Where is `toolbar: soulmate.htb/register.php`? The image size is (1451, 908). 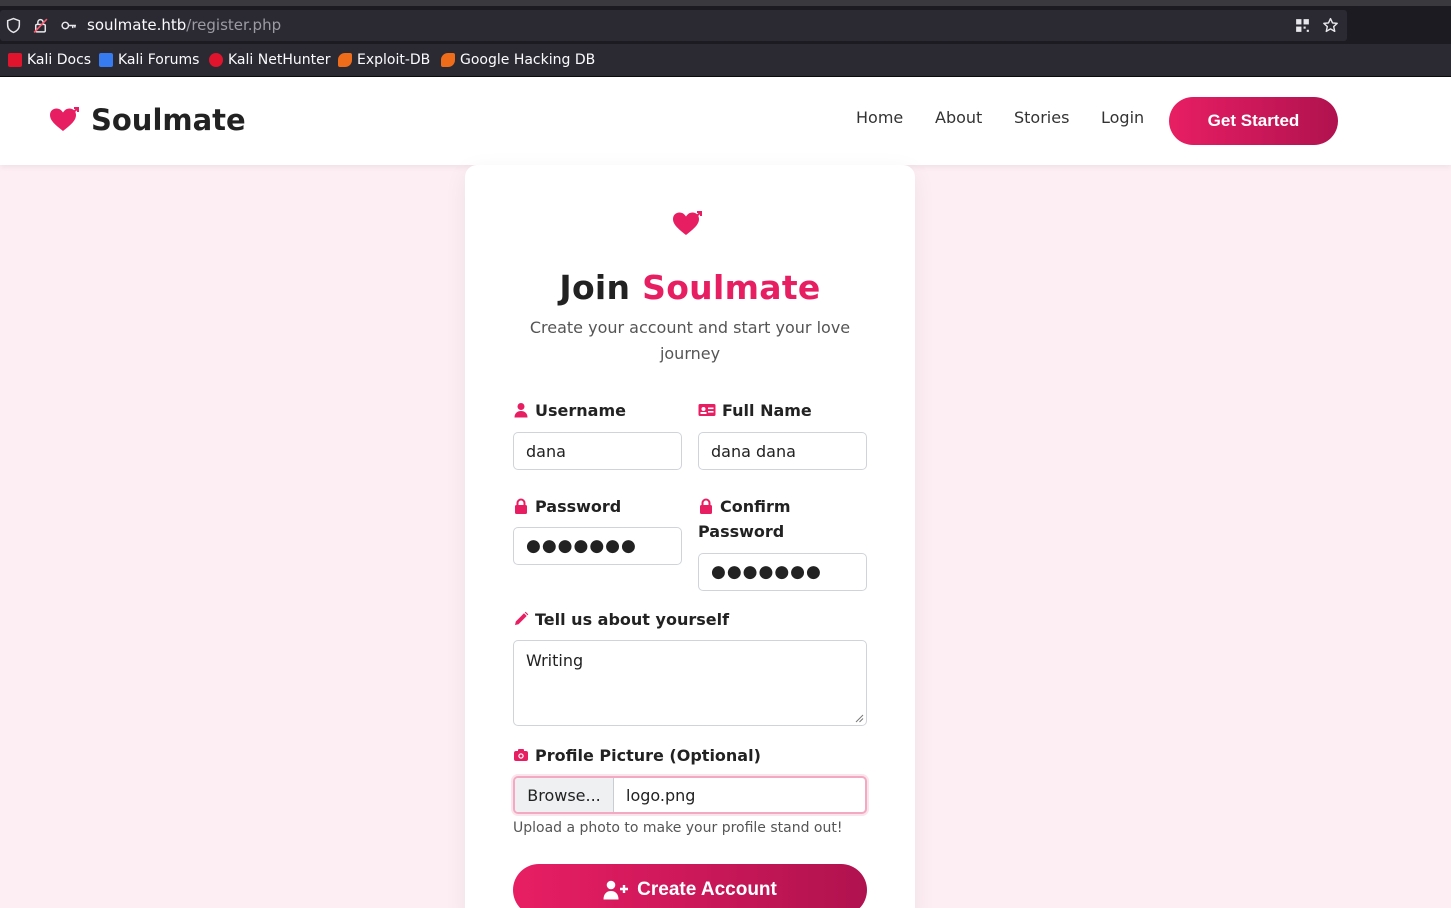 toolbar: soulmate.htb/register.php is located at coordinates (725, 25).